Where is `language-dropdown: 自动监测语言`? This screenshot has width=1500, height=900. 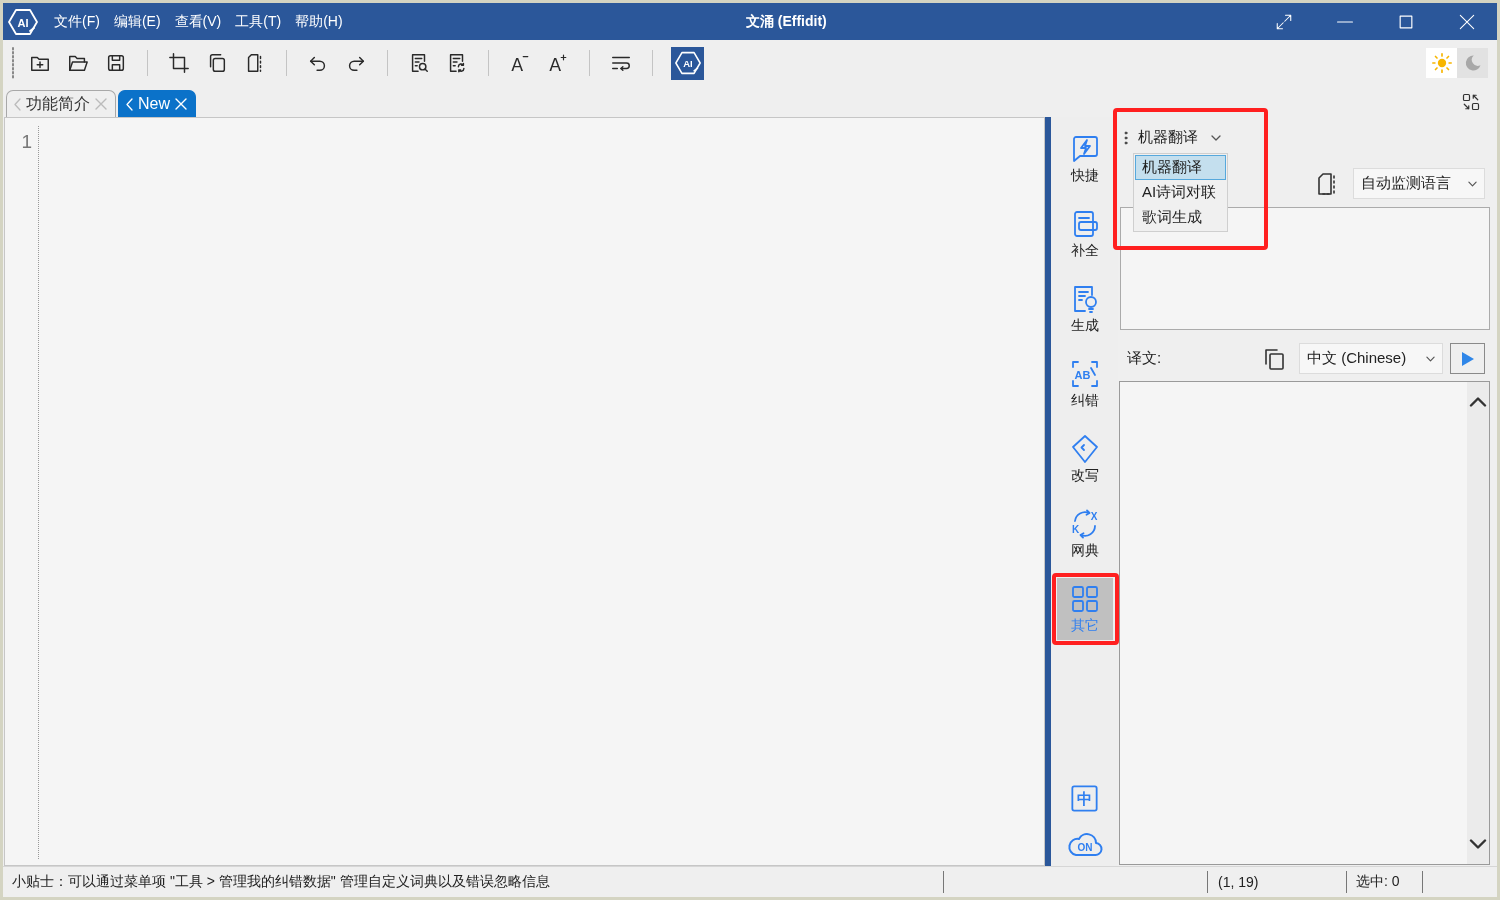 language-dropdown: 自动监测语言 is located at coordinates (1419, 183).